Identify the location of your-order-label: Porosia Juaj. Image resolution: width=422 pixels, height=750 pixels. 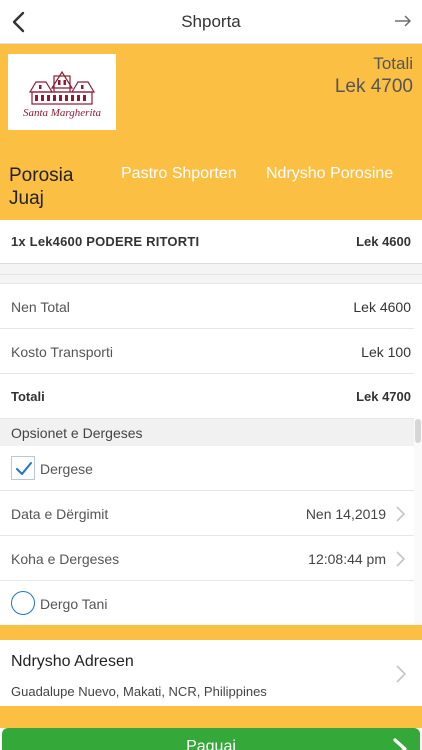
(41, 187).